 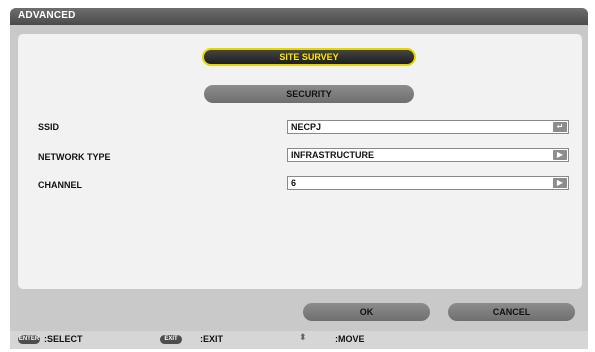 What do you see at coordinates (428, 127) in the screenshot?
I see `ssid-field: NECPJ ↵` at bounding box center [428, 127].